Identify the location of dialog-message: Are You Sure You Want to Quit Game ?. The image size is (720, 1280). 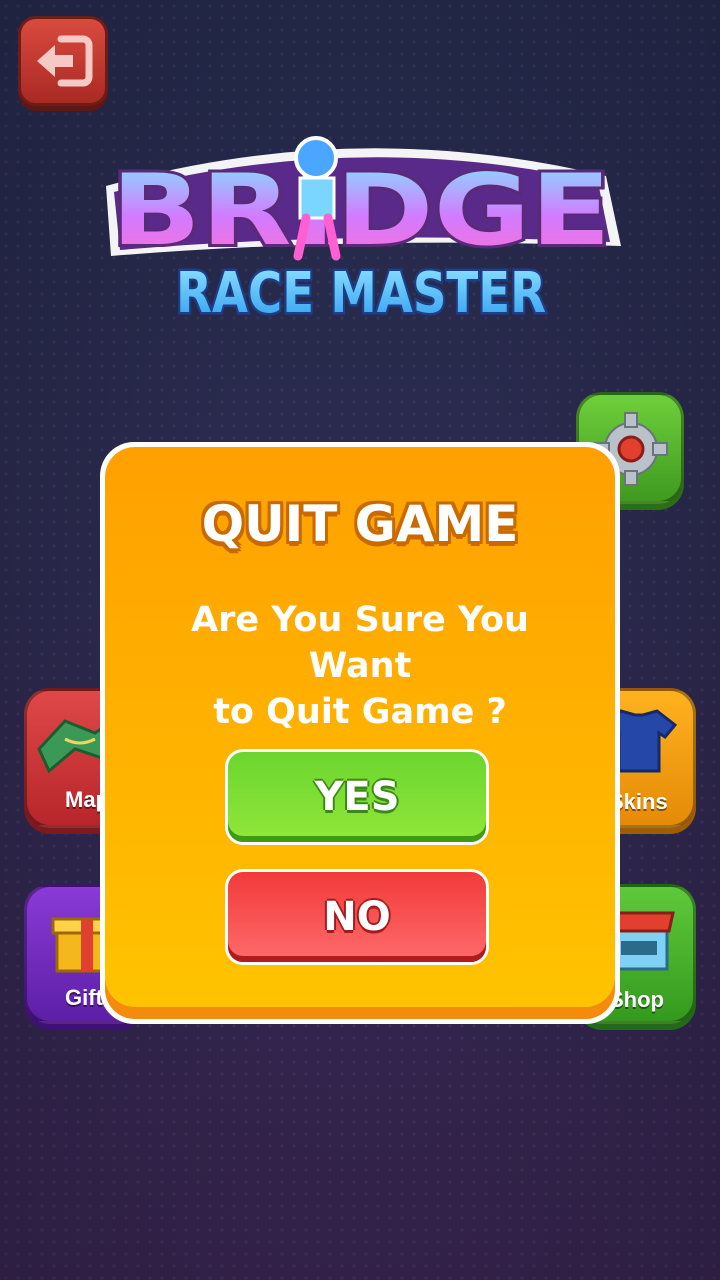
(360, 666).